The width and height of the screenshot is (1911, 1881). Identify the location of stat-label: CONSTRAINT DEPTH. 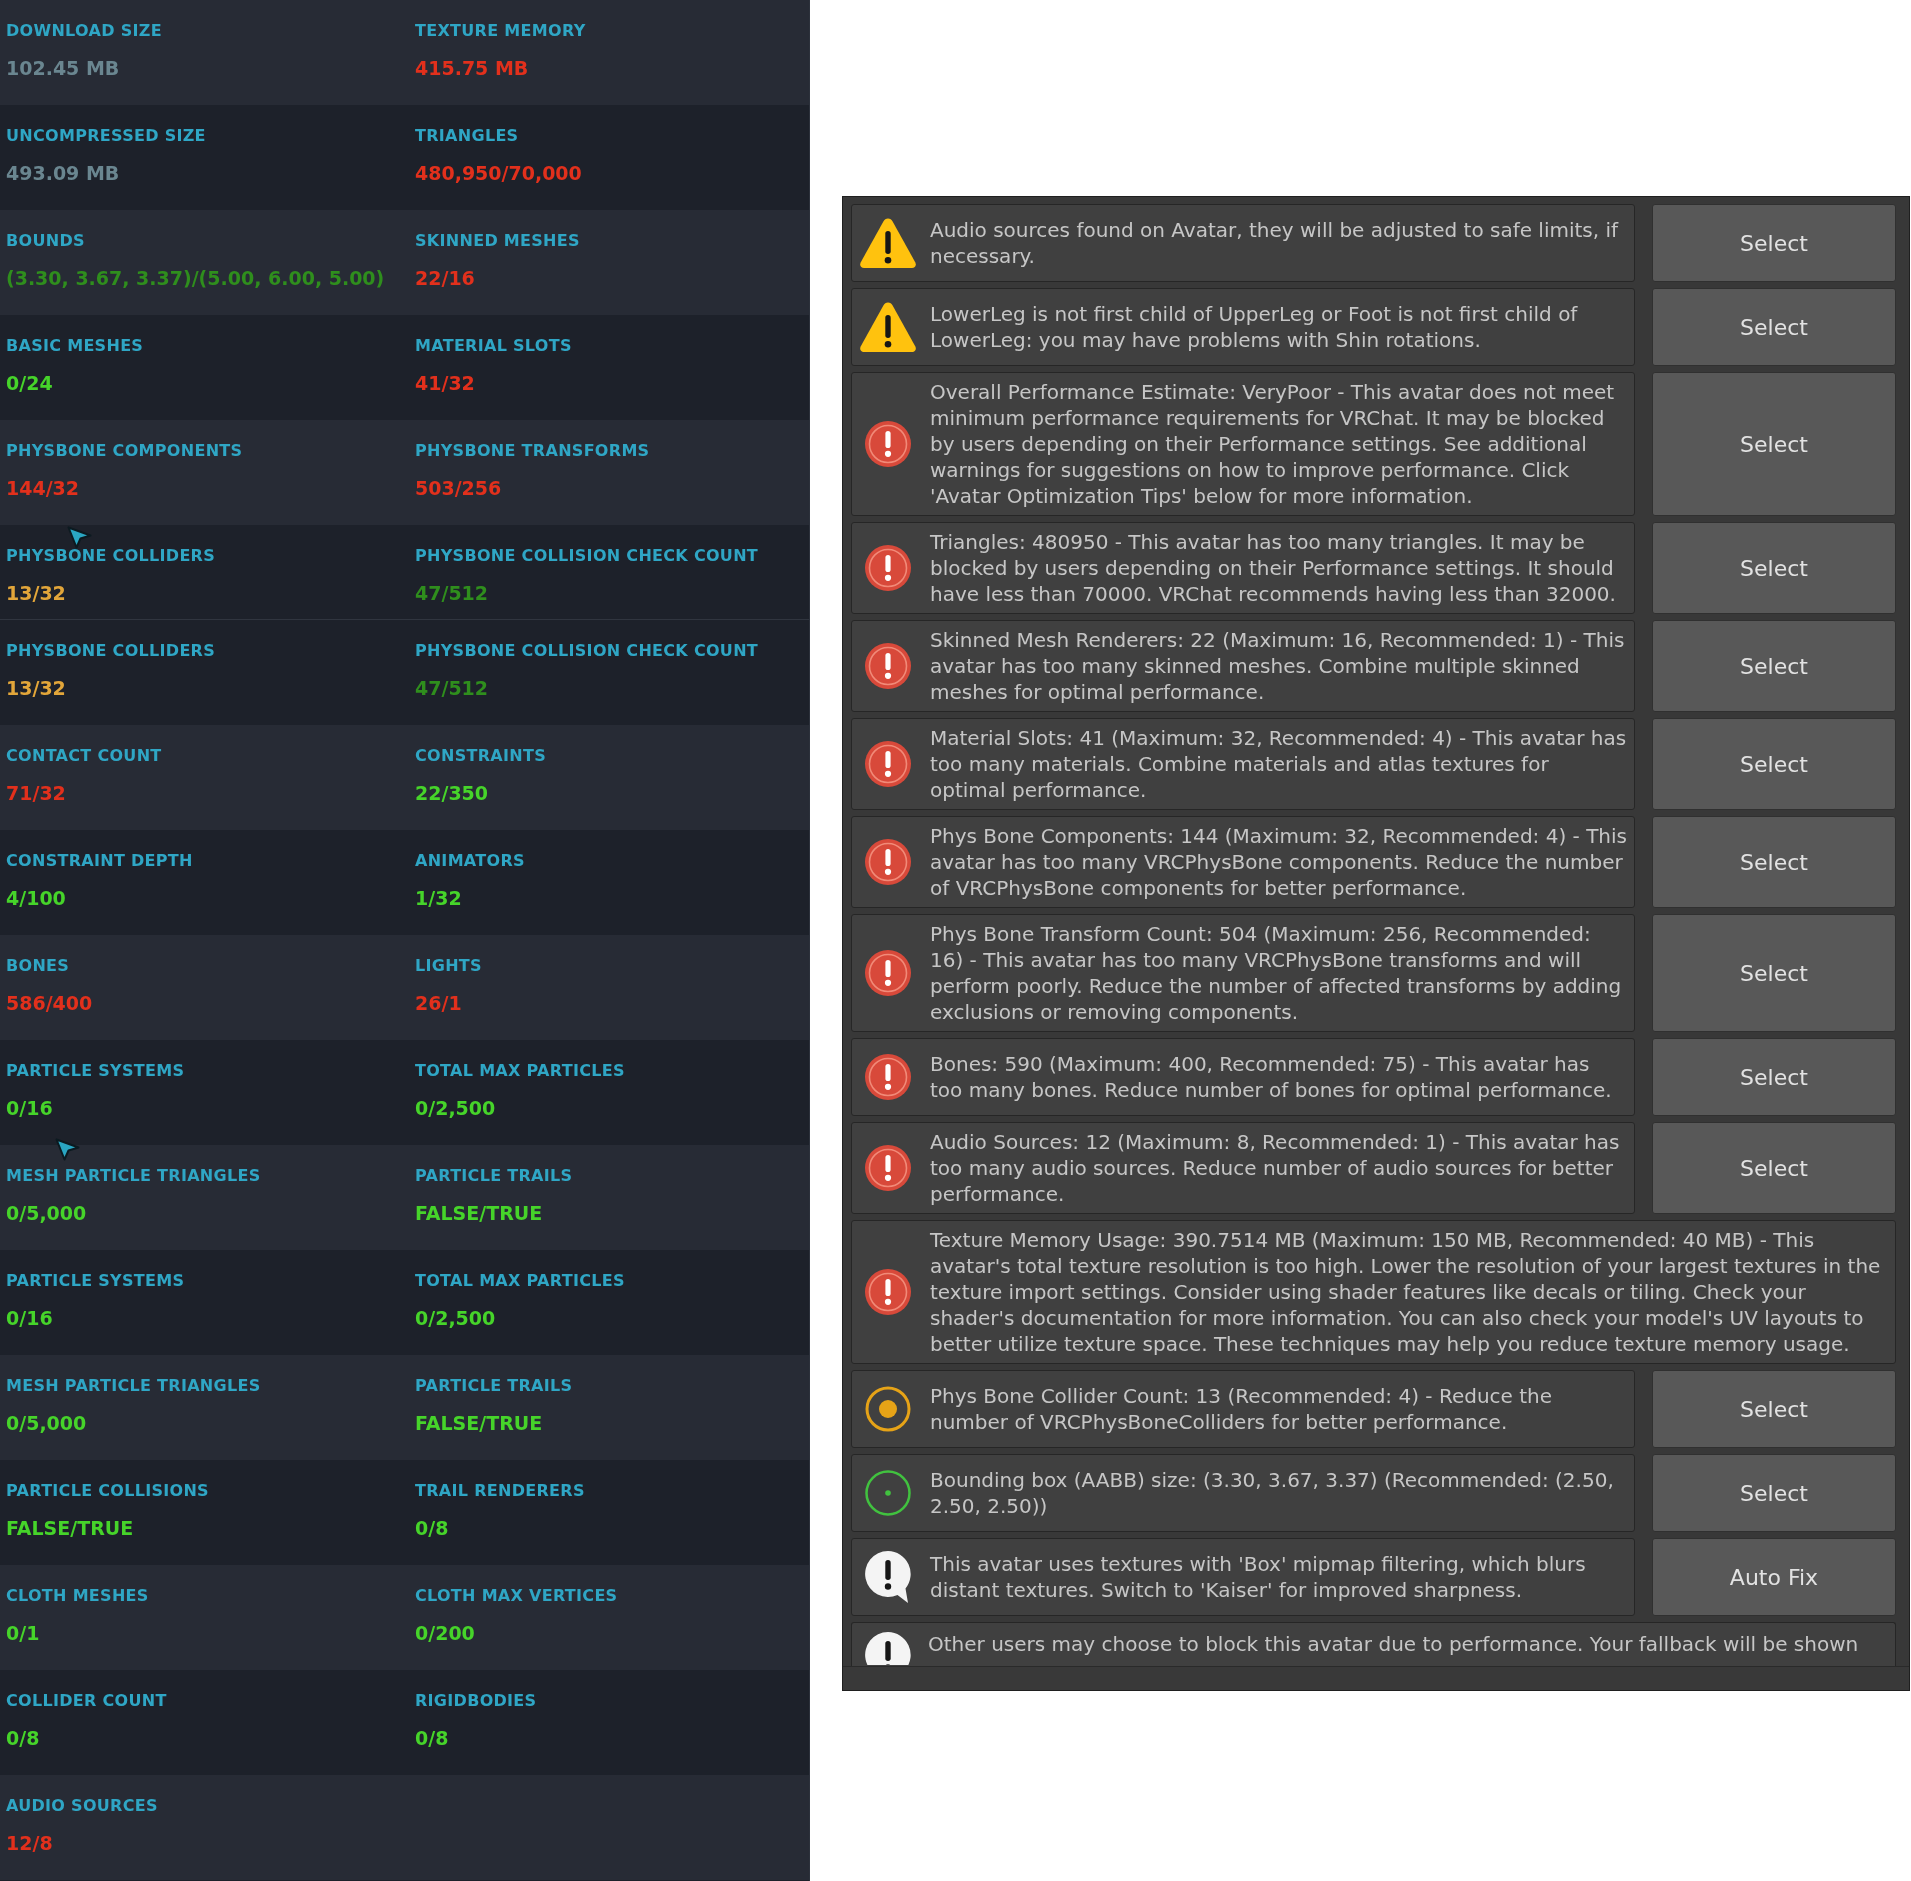
(99, 861).